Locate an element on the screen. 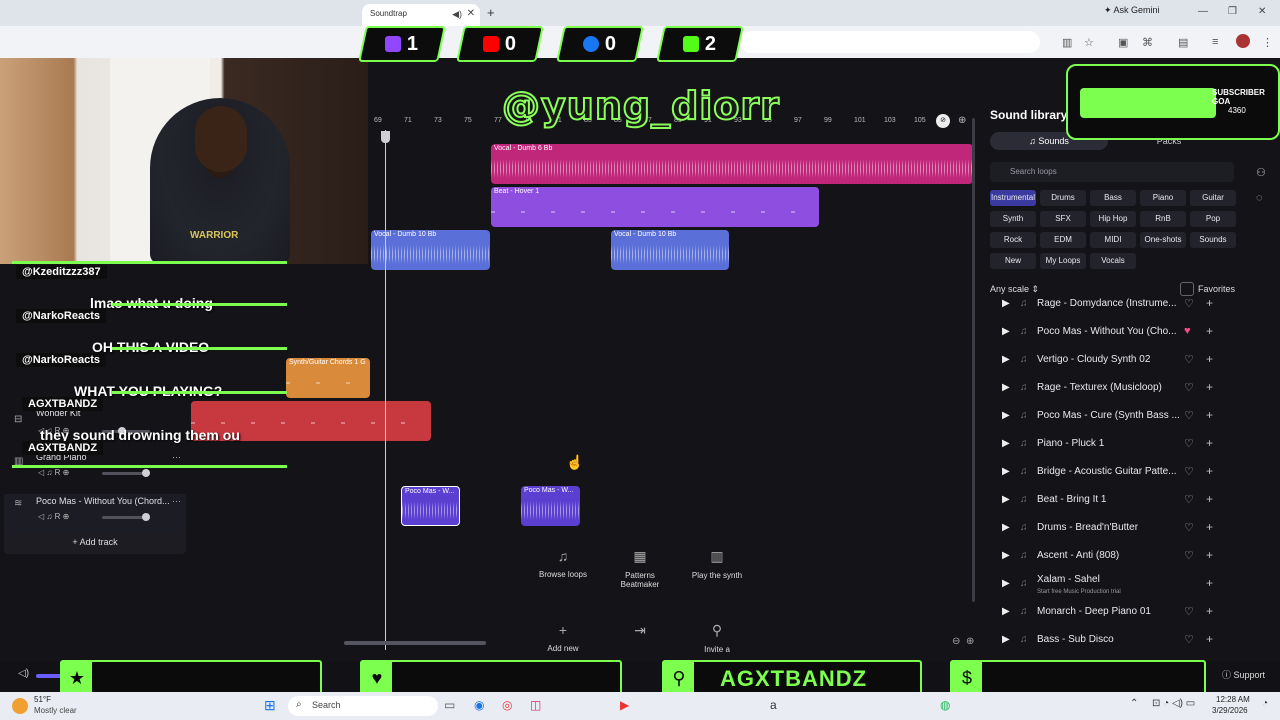 This screenshot has height=720, width=1280. clip-beat-hover: Beat - Hover 1 is located at coordinates (655, 207).